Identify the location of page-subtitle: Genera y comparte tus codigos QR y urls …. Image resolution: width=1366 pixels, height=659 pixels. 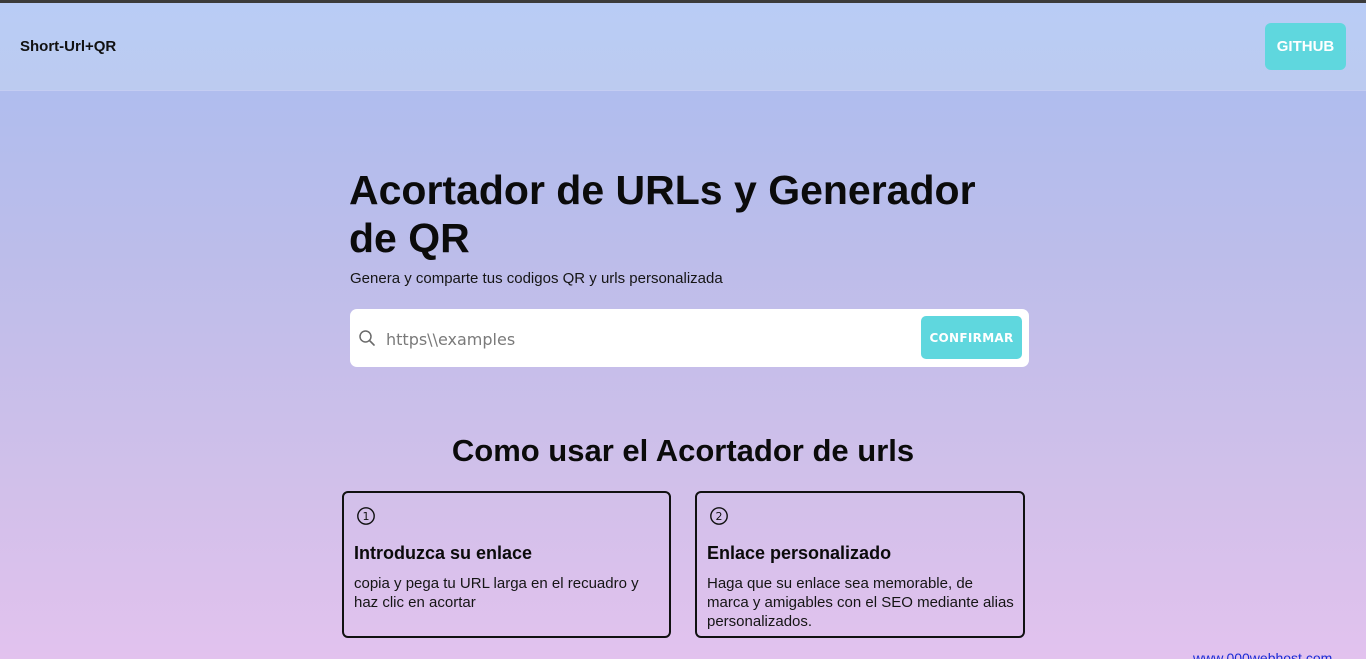
(536, 278).